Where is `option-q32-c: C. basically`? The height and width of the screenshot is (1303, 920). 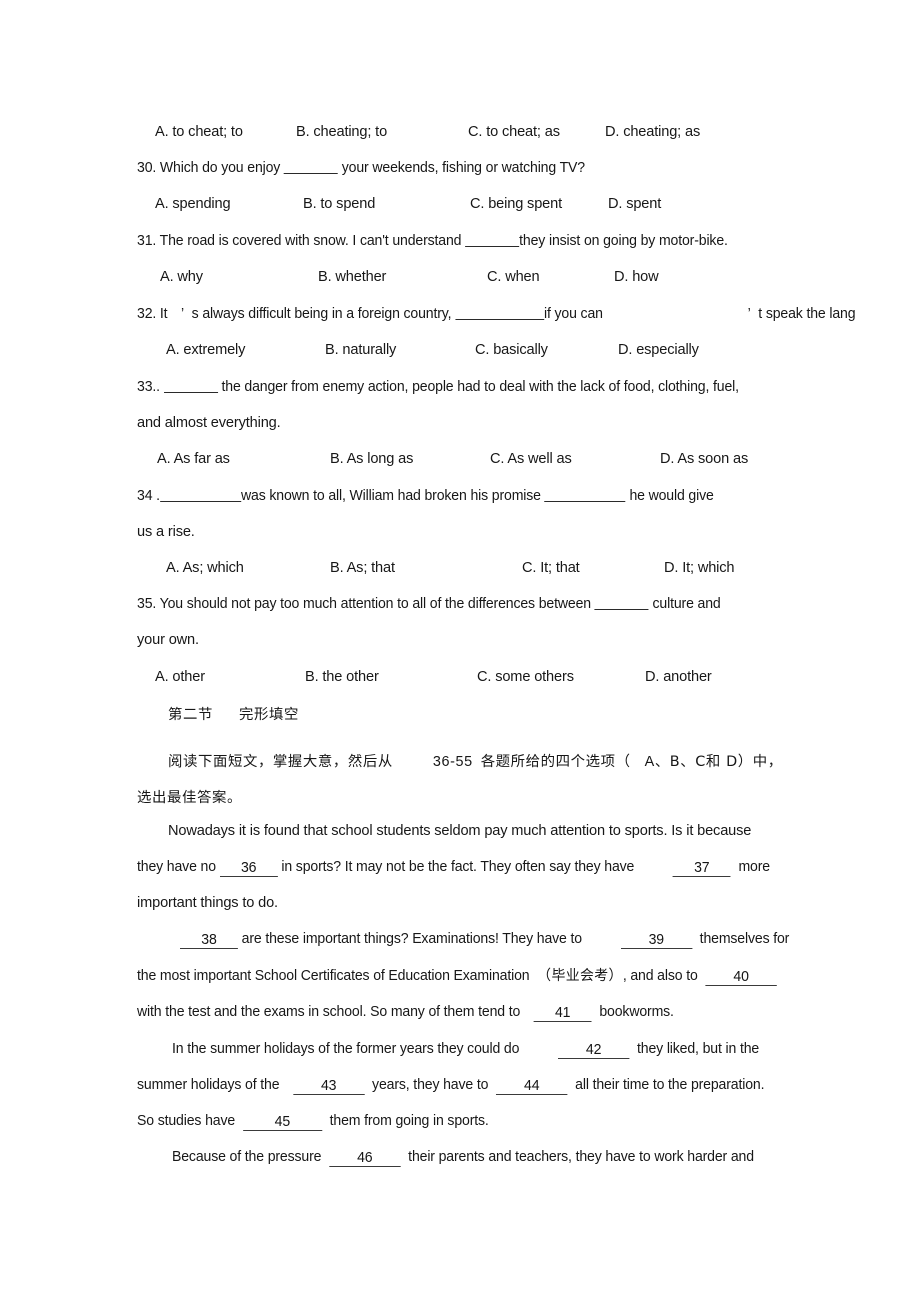 option-q32-c: C. basically is located at coordinates (511, 350).